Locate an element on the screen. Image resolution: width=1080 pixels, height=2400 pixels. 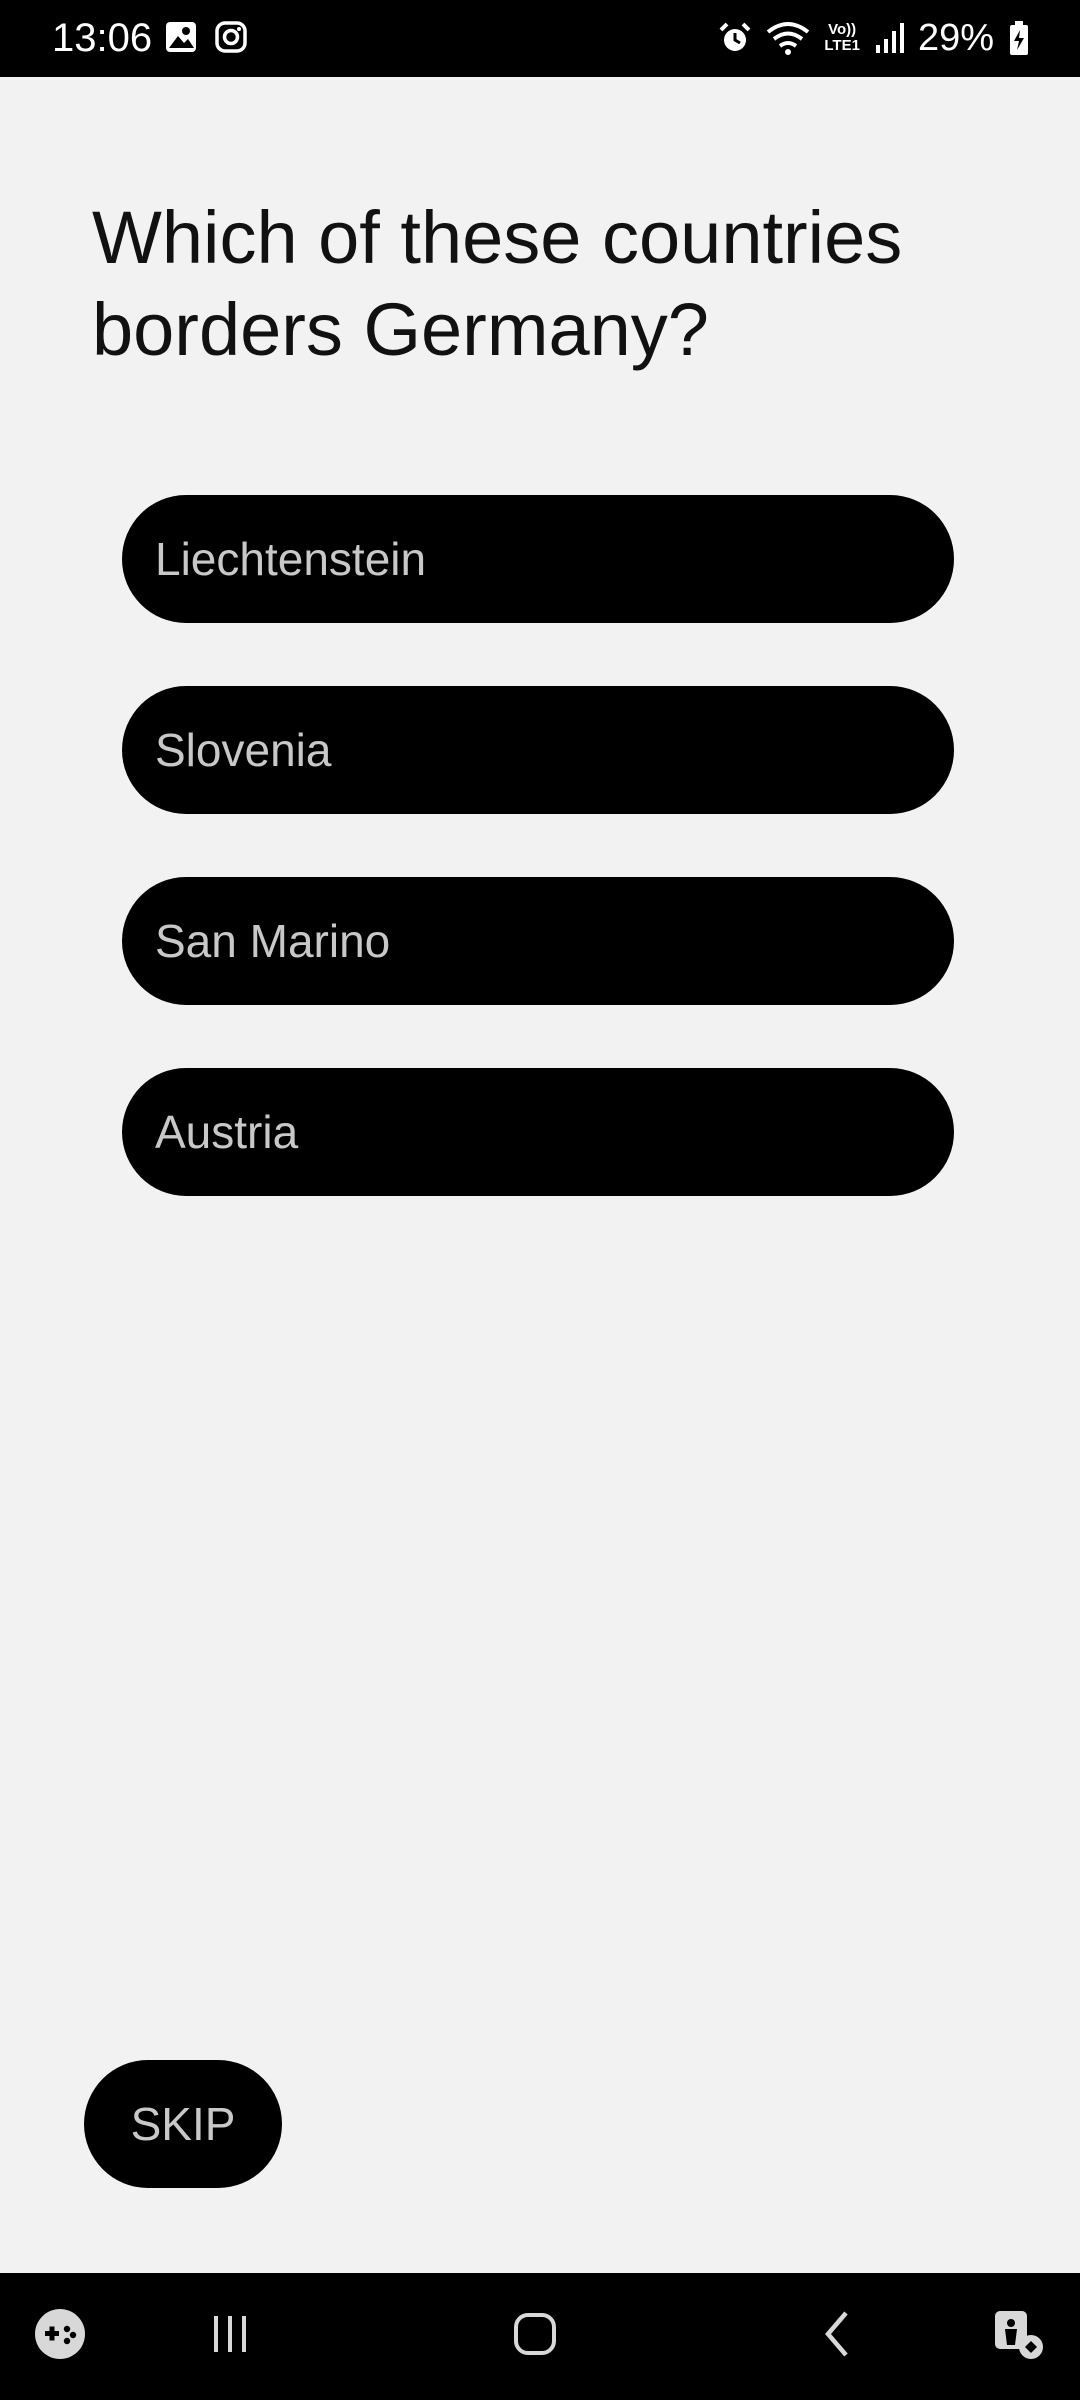
recent-apps-button is located at coordinates (230, 2336).